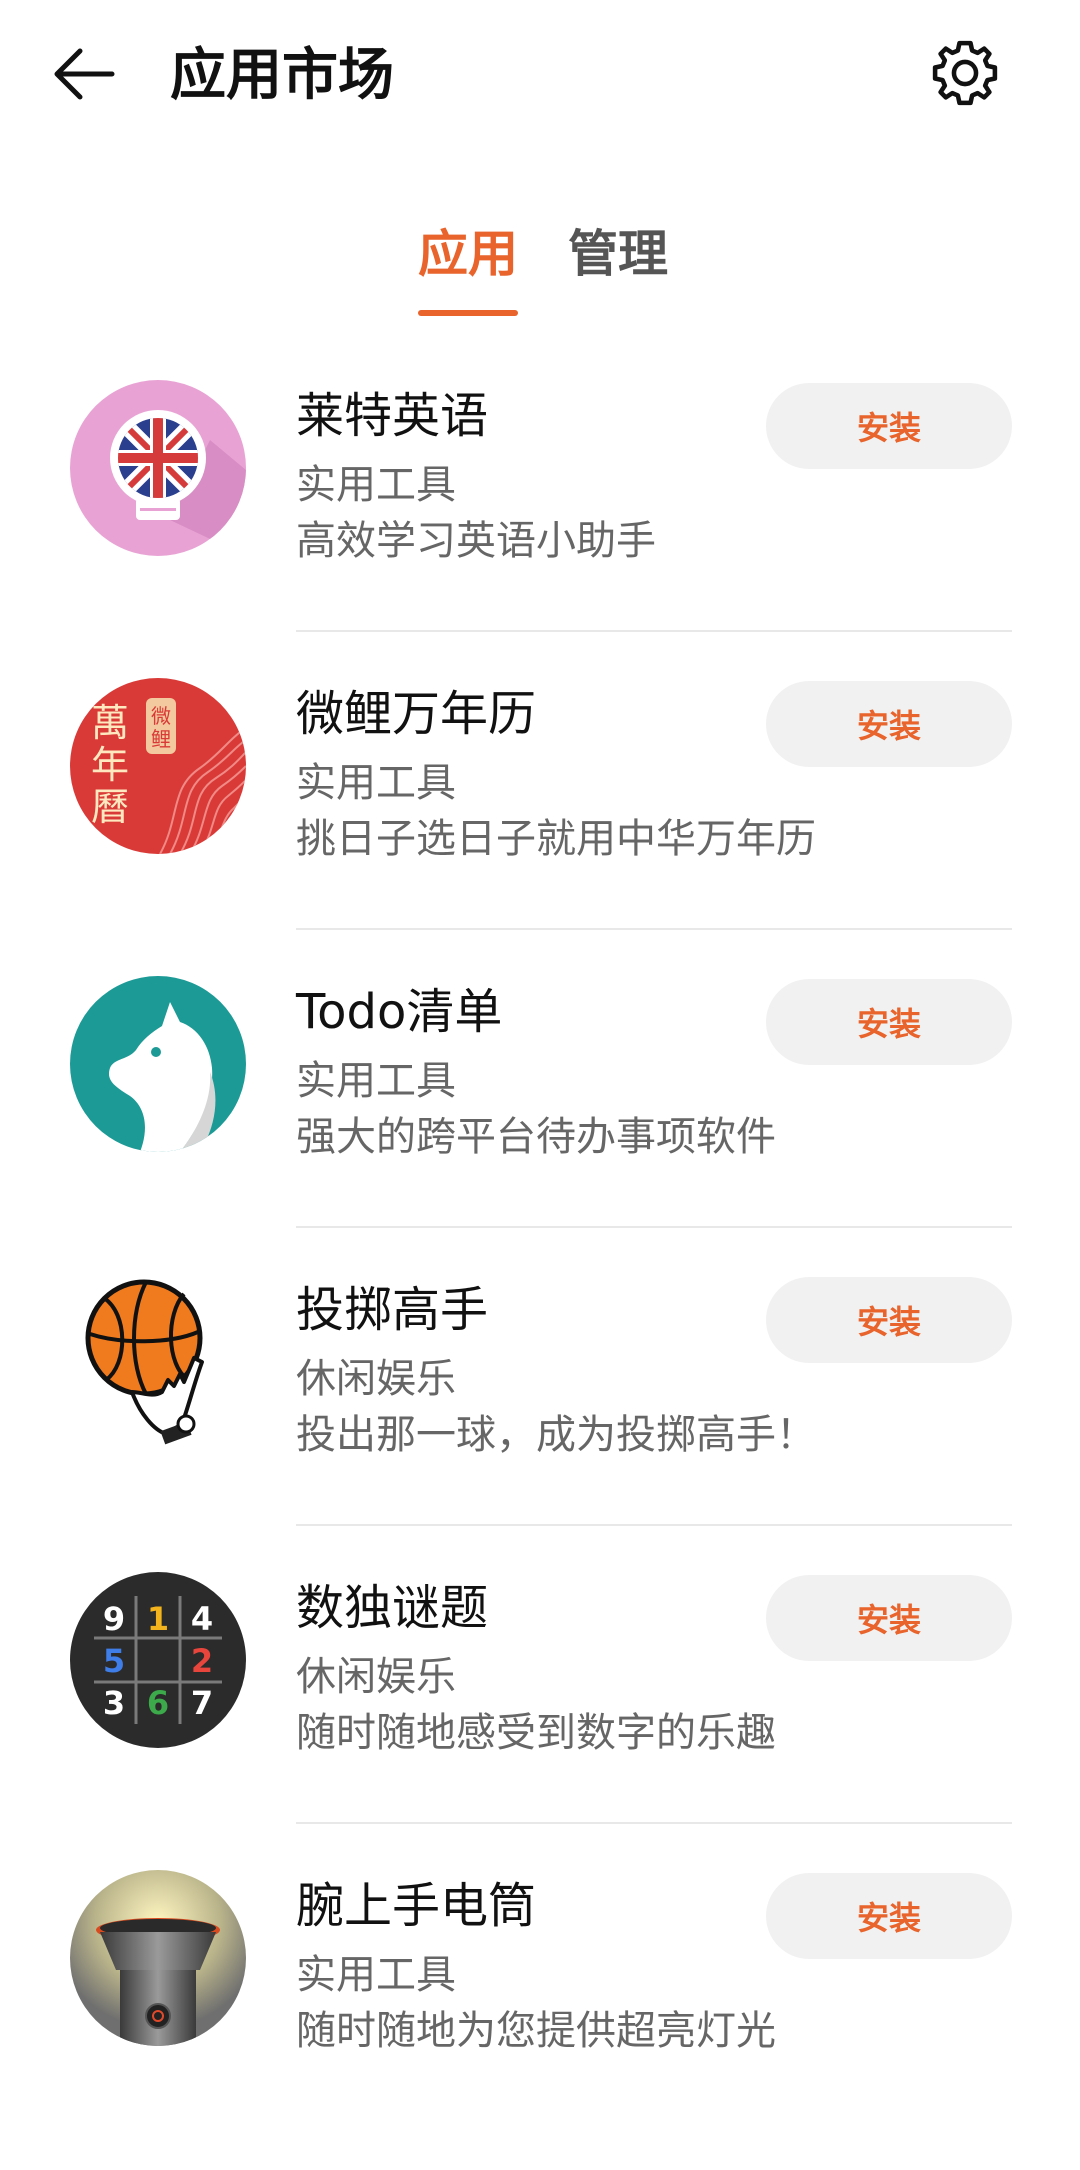 The height and width of the screenshot is (2170, 1080). Describe the element at coordinates (399, 1012) in the screenshot. I see `app-name: Todo清单` at that location.